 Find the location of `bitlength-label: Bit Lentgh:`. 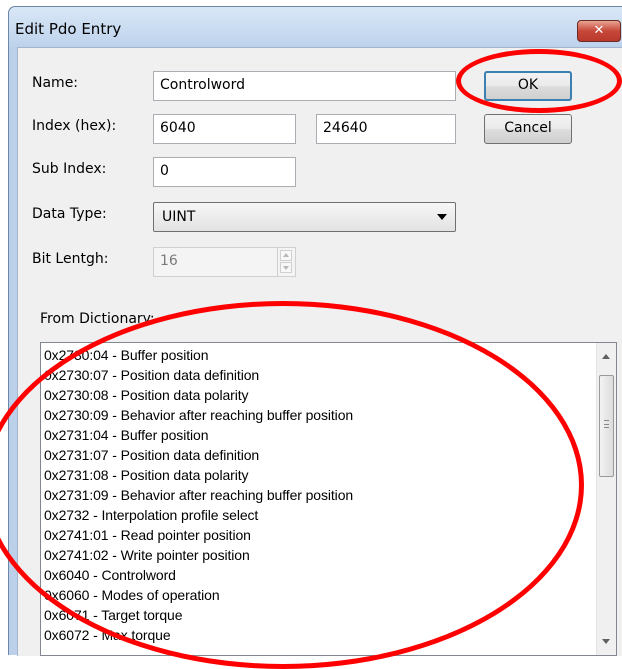

bitlength-label: Bit Lentgh: is located at coordinates (70, 259).